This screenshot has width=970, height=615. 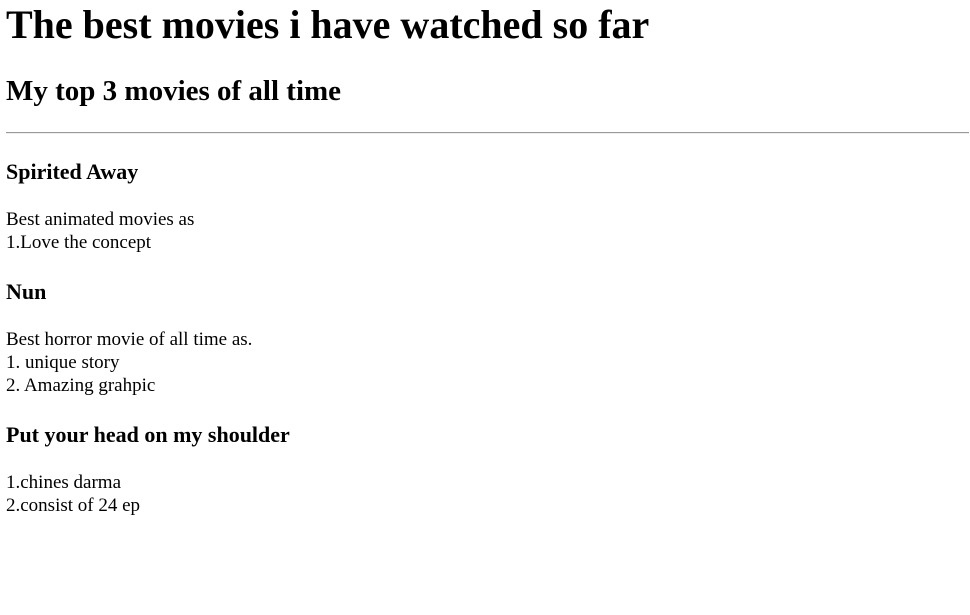 What do you see at coordinates (64, 482) in the screenshot?
I see `movie-text-line: 1.chines darma` at bounding box center [64, 482].